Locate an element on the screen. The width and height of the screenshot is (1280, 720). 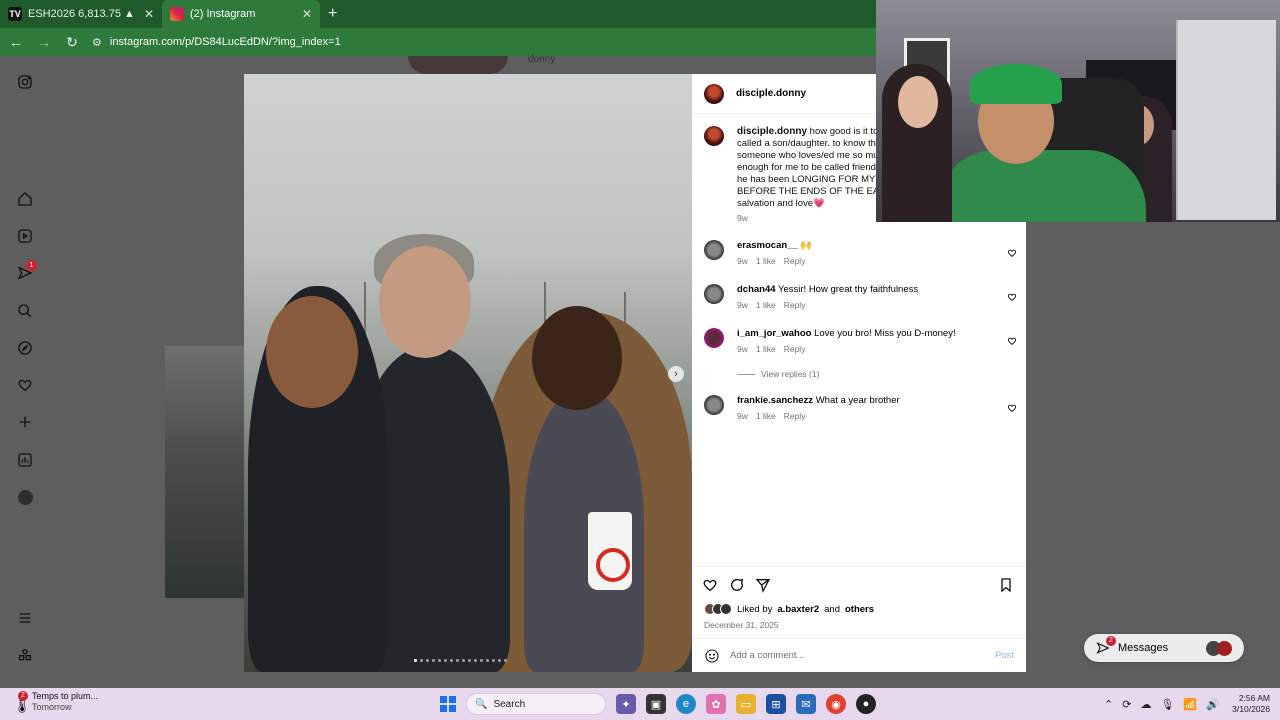
edge-icon: e is located at coordinates (686, 704).